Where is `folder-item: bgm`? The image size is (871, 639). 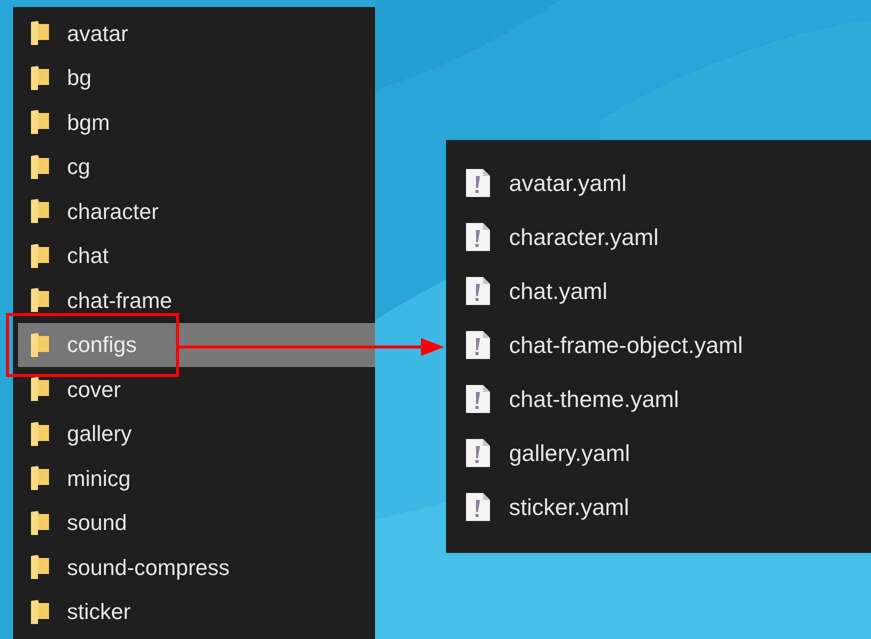
folder-item: bgm is located at coordinates (196, 122).